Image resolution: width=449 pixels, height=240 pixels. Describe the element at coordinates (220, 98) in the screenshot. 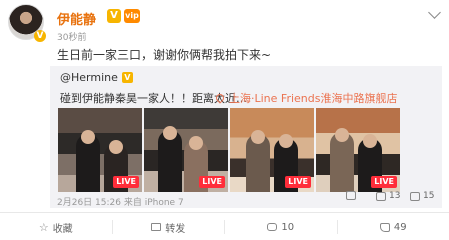

I see `location-pin-icon` at that location.